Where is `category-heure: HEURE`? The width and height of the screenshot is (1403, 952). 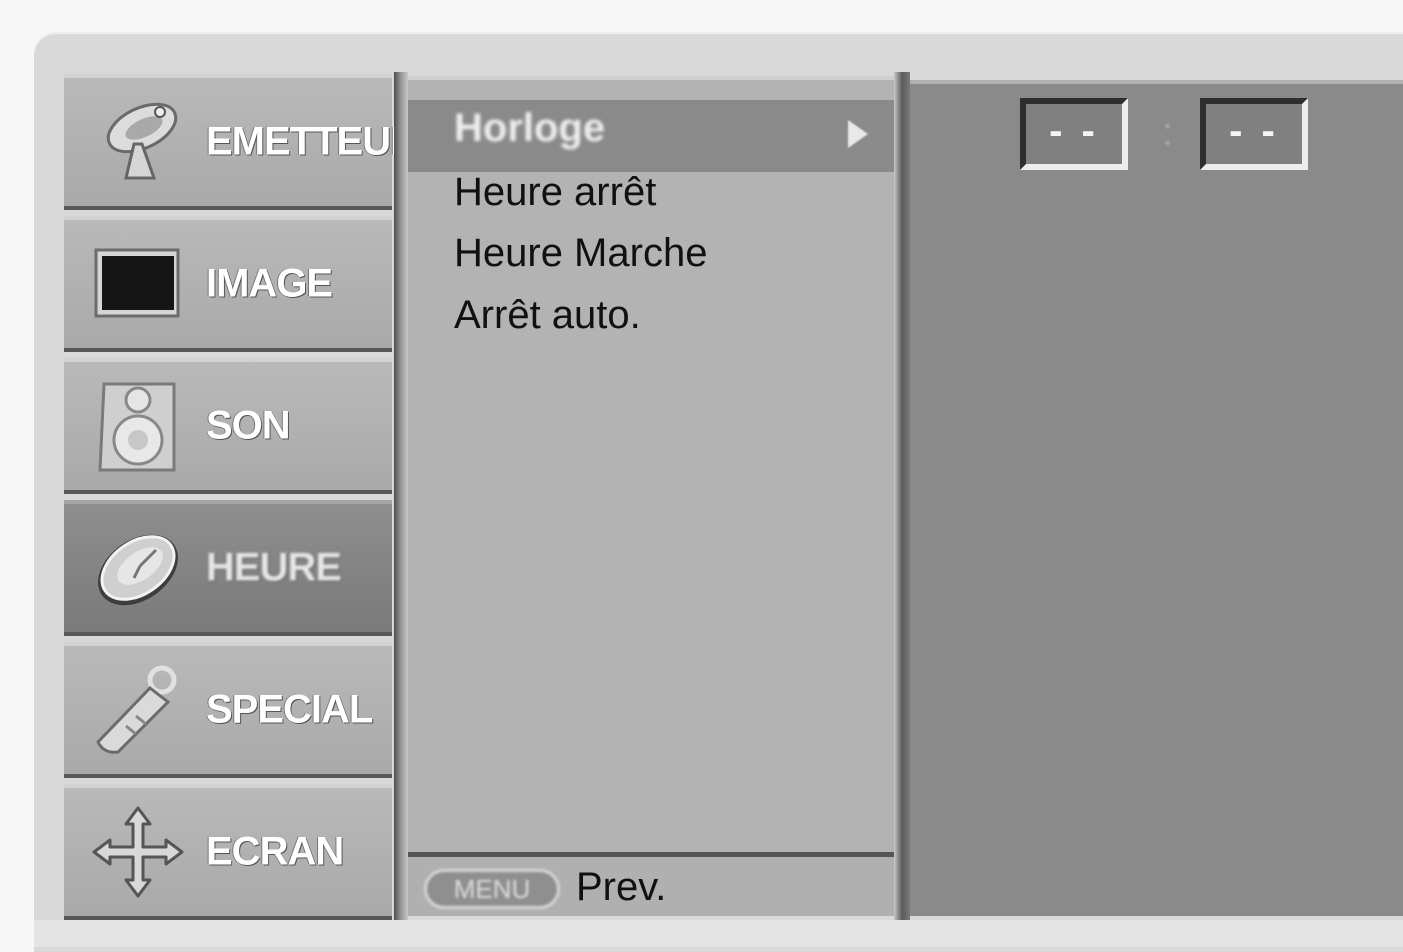 category-heure: HEURE is located at coordinates (228, 568).